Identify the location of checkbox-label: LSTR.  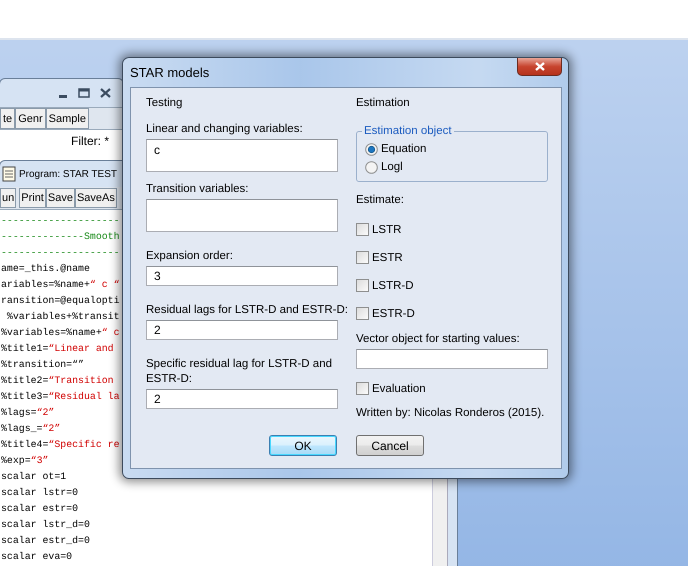
(387, 230).